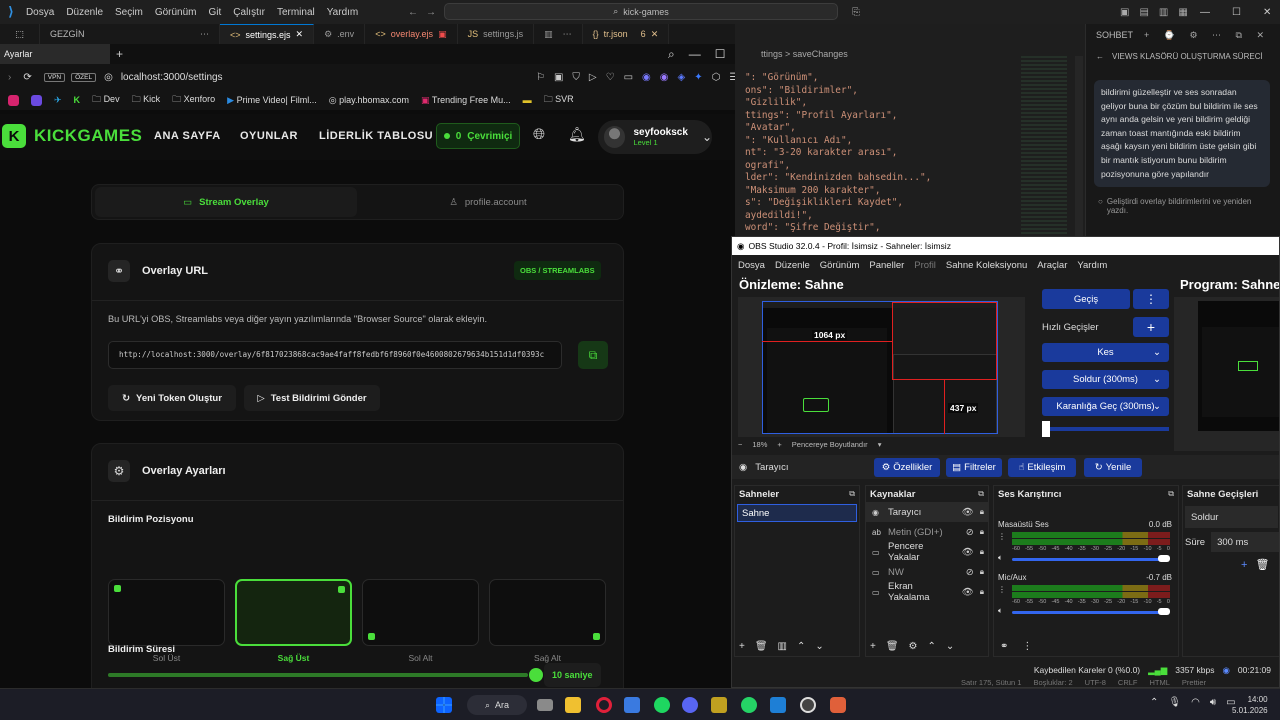 This screenshot has height=720, width=1280. What do you see at coordinates (1164, 558) in the screenshot?
I see `volume-slider-thumb` at bounding box center [1164, 558].